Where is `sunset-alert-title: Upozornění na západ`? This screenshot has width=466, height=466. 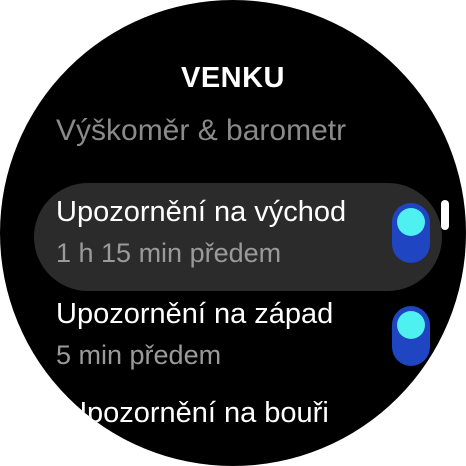 sunset-alert-title: Upozornění na západ is located at coordinates (195, 314).